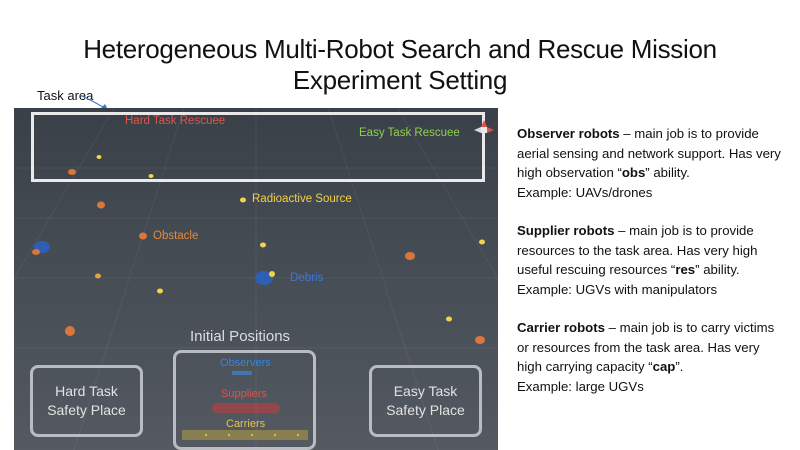  I want to click on hard-task-safety-place: Hard Task Safety Place, so click(86, 401).